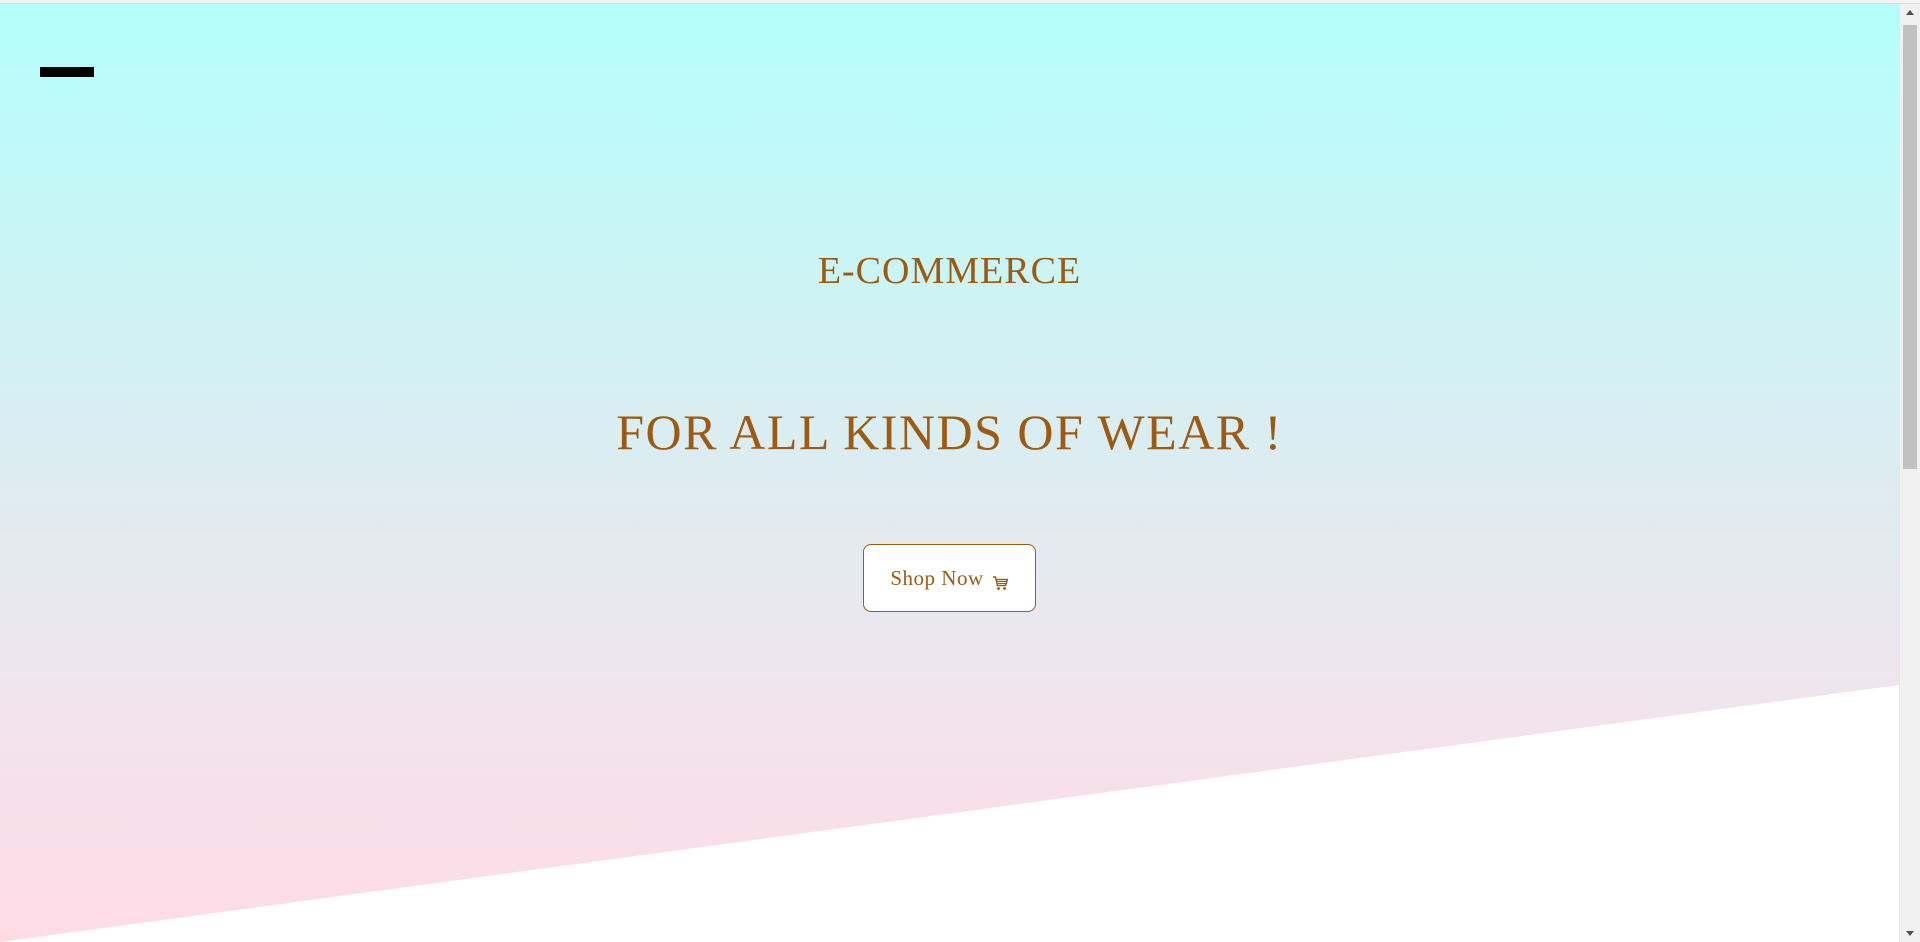 The height and width of the screenshot is (942, 1920). I want to click on shop-now-button: Shop Now, so click(949, 578).